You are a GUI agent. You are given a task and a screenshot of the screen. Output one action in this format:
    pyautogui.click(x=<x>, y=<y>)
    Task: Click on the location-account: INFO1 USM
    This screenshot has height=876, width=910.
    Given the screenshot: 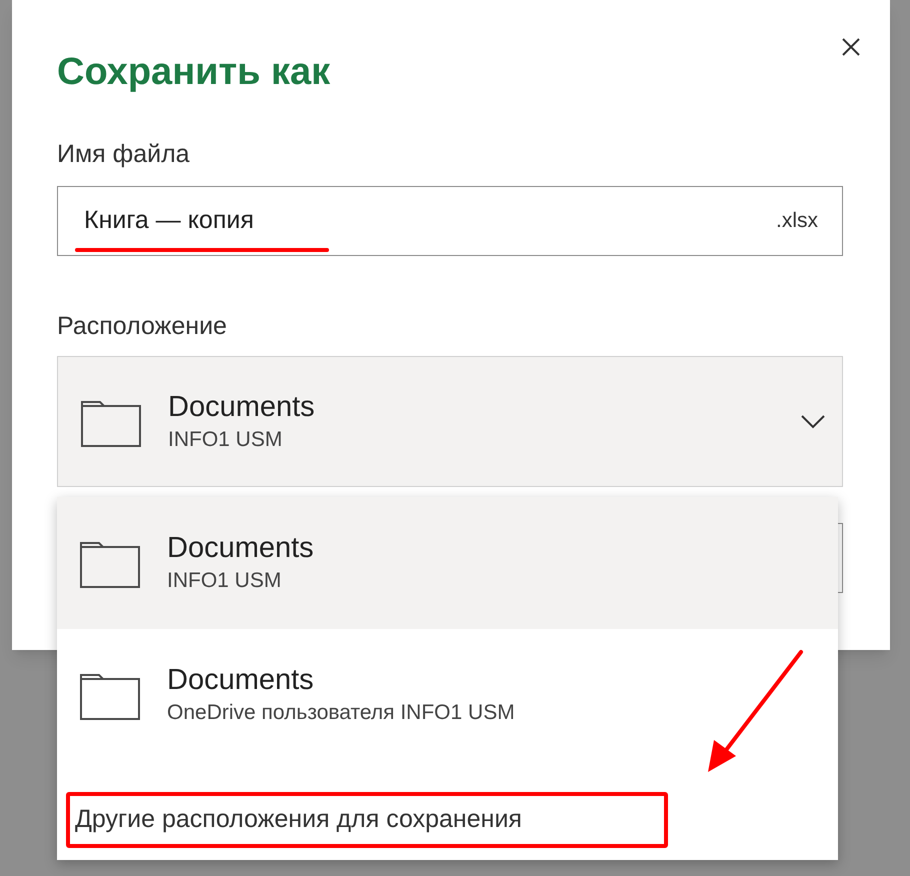 What is the action you would take?
    pyautogui.click(x=225, y=439)
    